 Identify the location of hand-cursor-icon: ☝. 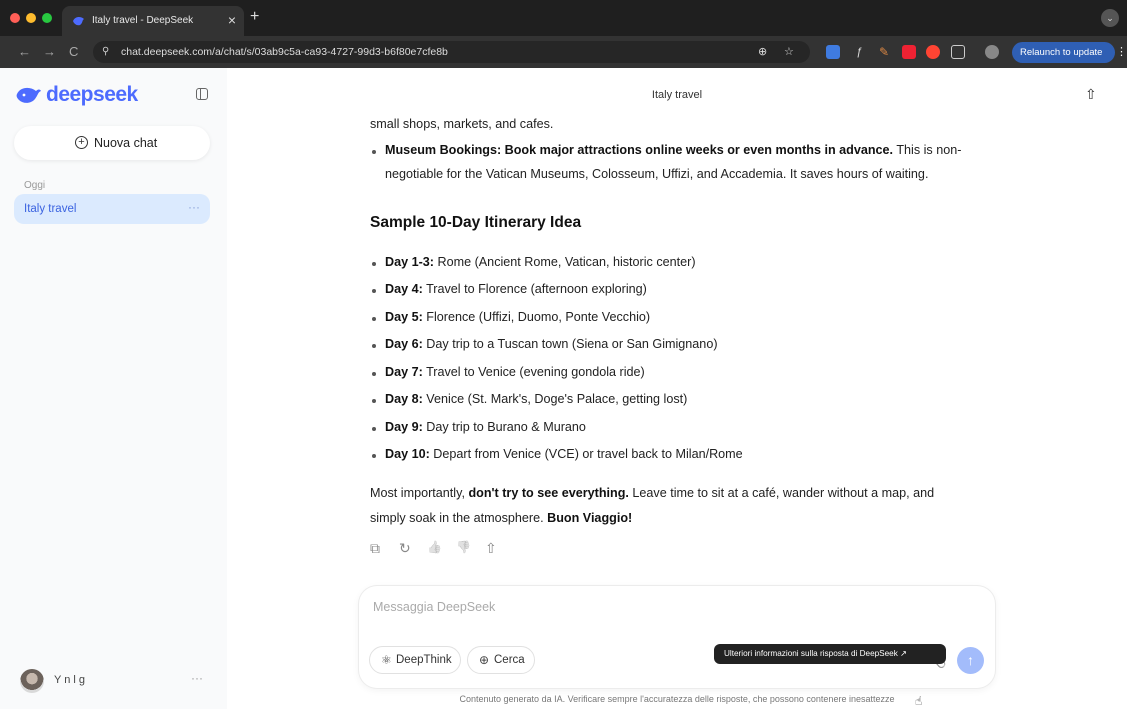
(919, 701).